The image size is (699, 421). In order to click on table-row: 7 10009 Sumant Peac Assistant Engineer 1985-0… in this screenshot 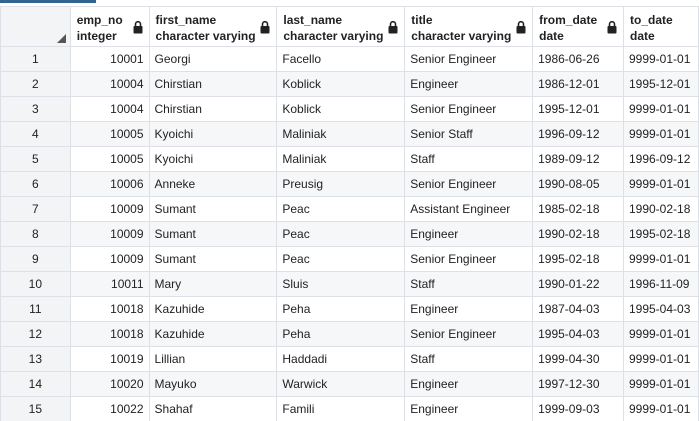, I will do `click(349, 209)`.